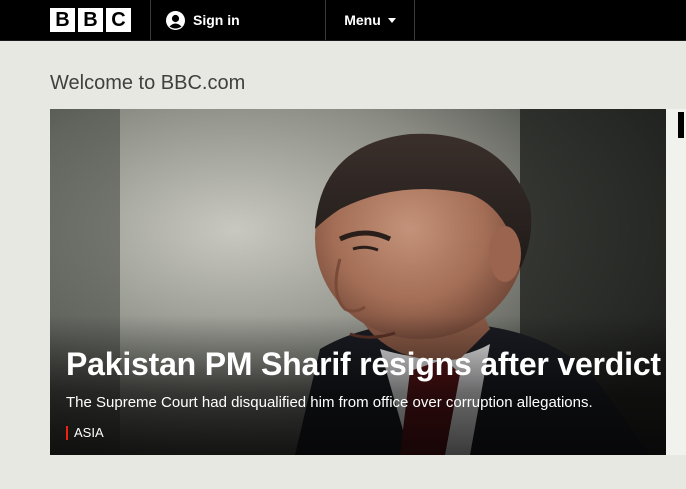 This screenshot has height=489, width=686. I want to click on sign-in-label: Sign in, so click(216, 20).